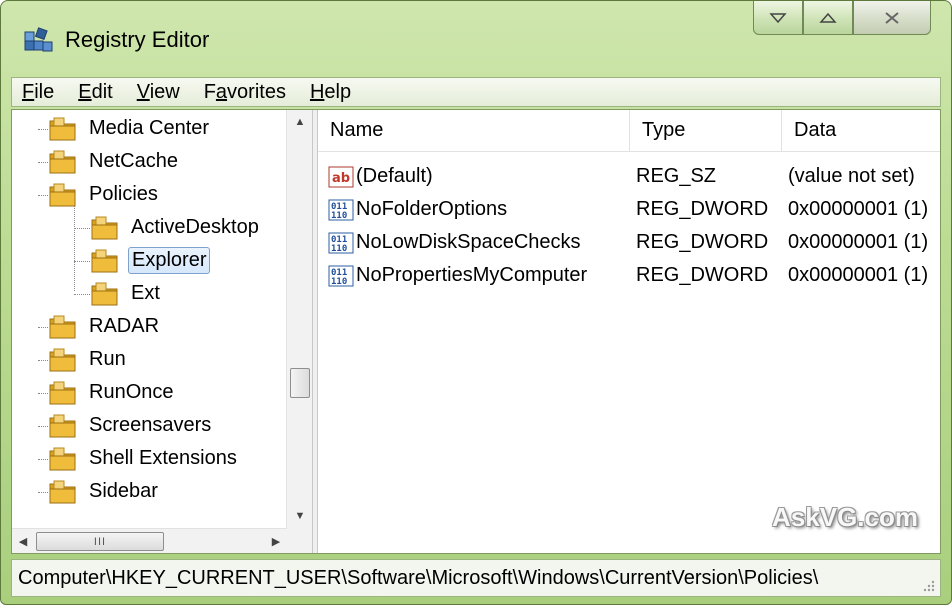  I want to click on scroll-grip: III, so click(100, 541).